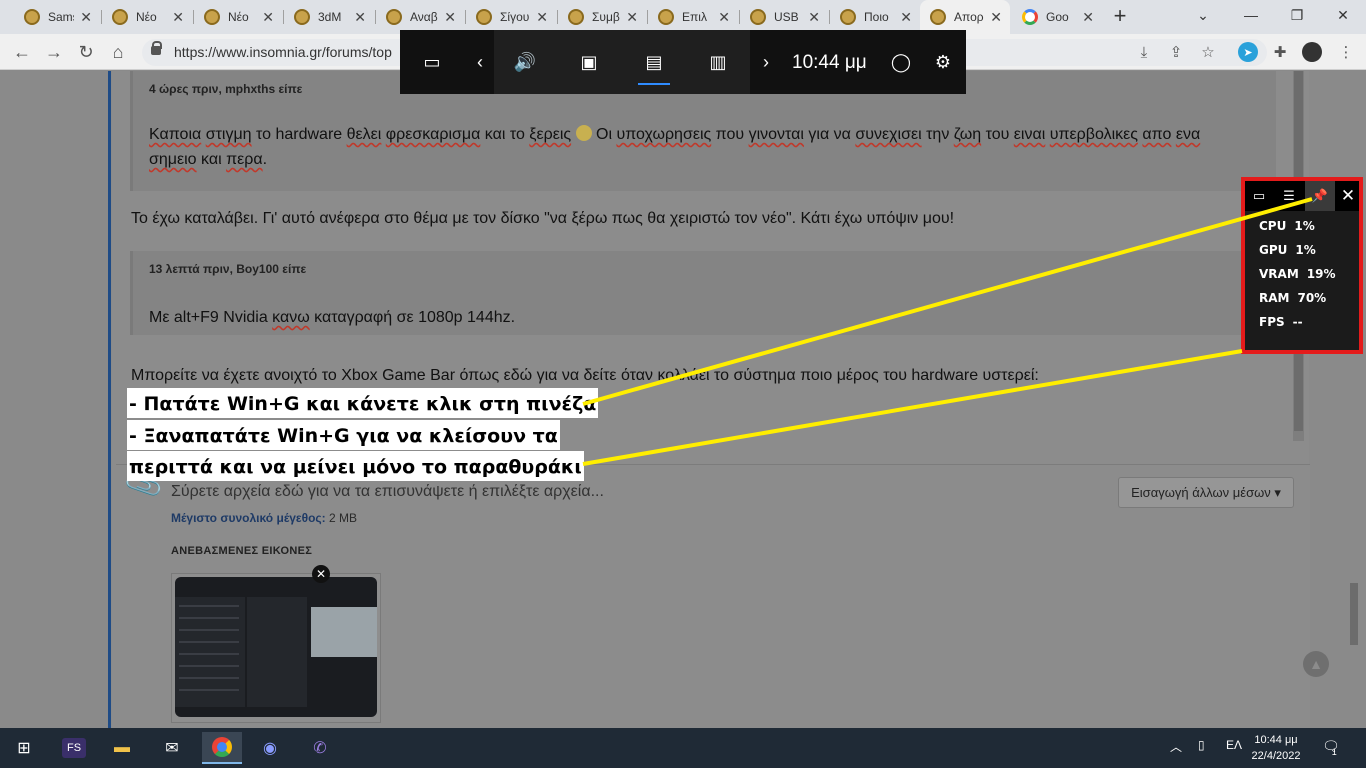 Image resolution: width=1366 pixels, height=768 pixels. What do you see at coordinates (222, 748) in the screenshot?
I see `chrome-taskbar-icon` at bounding box center [222, 748].